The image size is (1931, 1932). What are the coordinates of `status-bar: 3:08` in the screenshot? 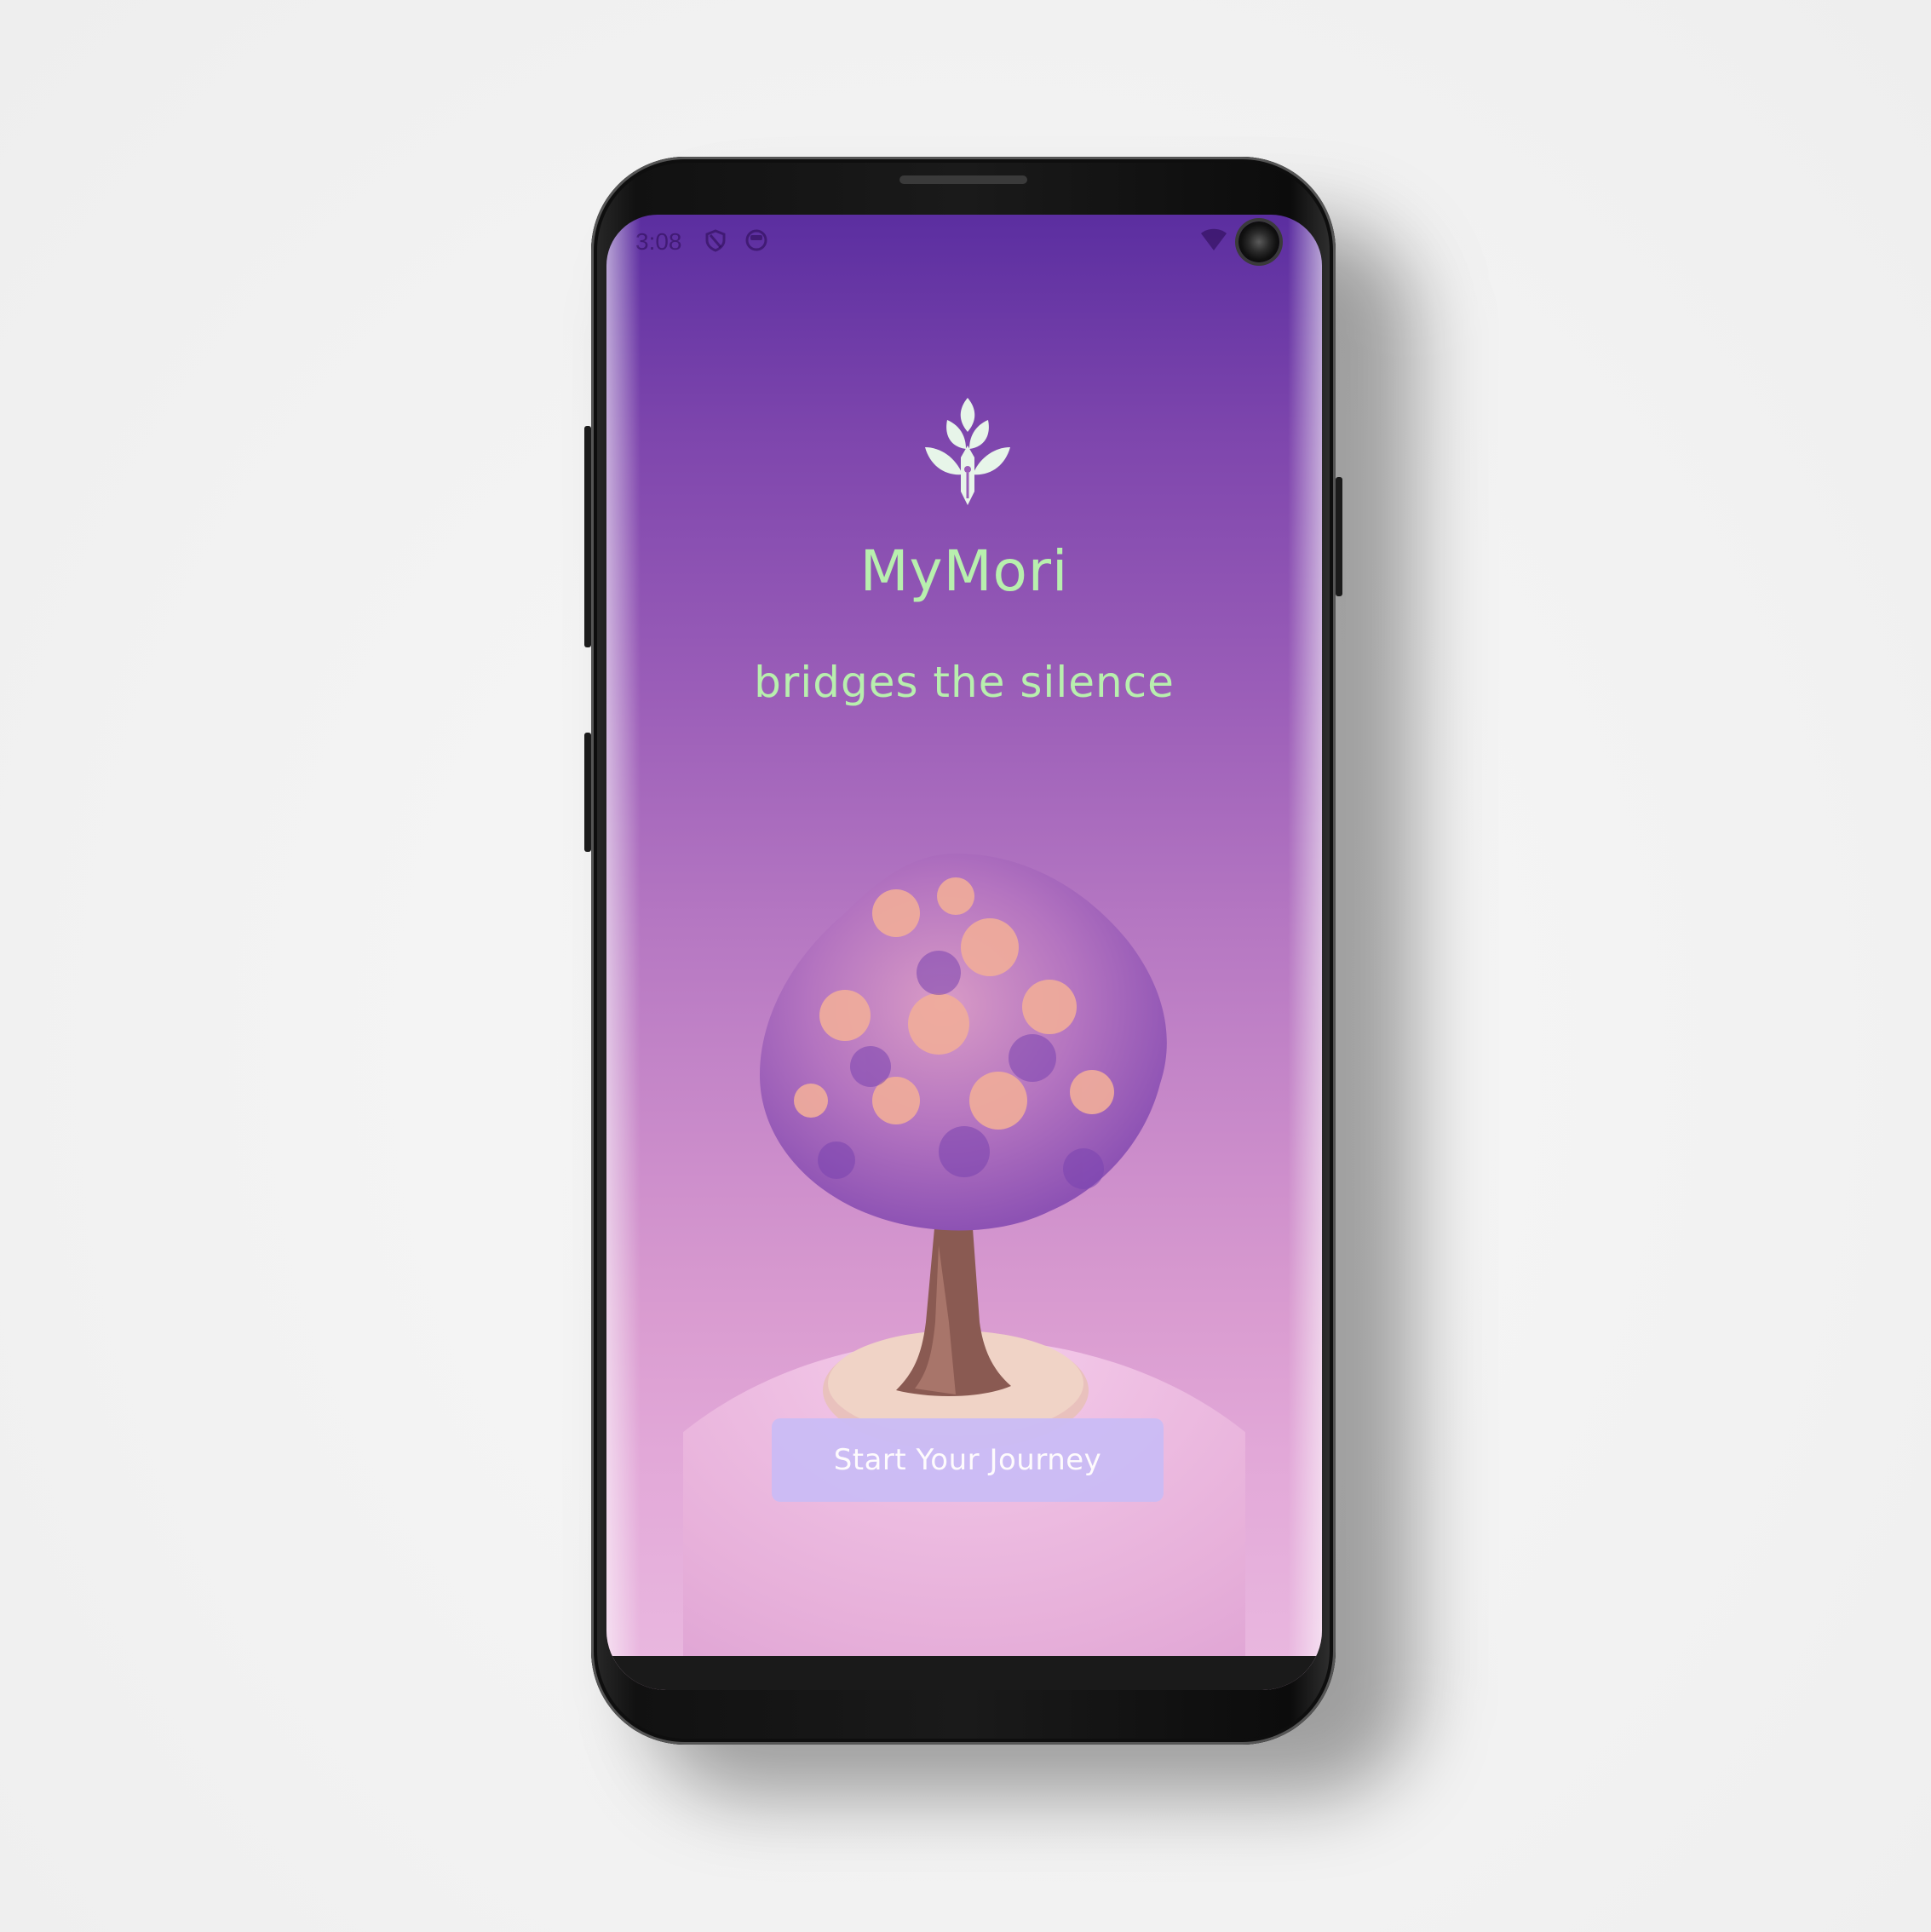 It's located at (964, 240).